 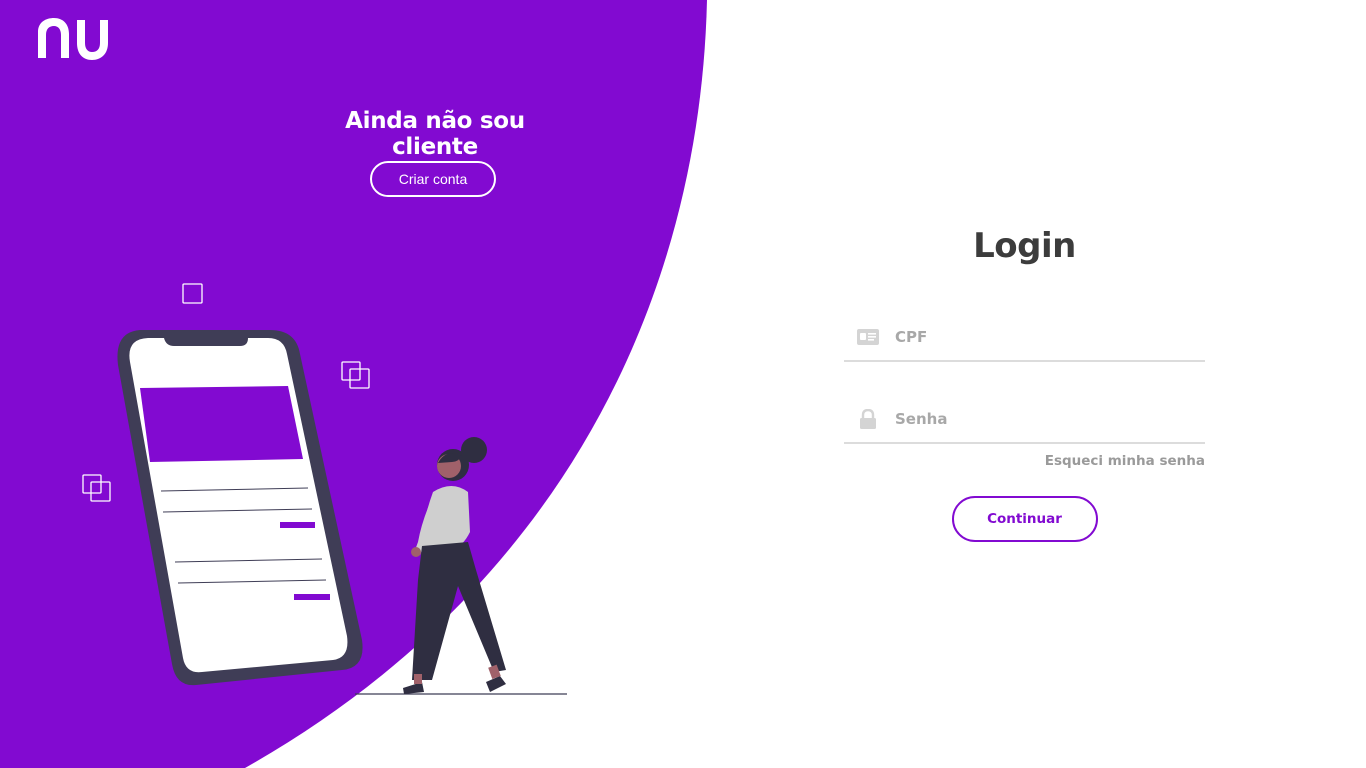 I want to click on phone, so click(x=240, y=508).